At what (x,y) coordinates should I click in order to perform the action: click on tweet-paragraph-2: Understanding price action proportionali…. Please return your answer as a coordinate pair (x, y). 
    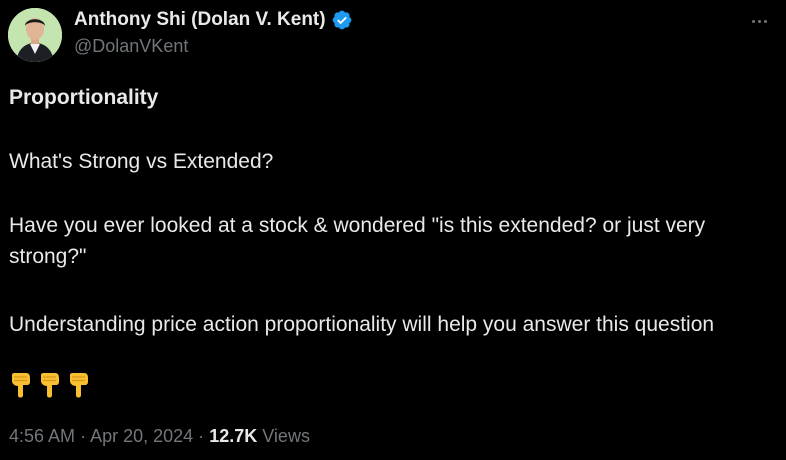
    Looking at the image, I should click on (362, 324).